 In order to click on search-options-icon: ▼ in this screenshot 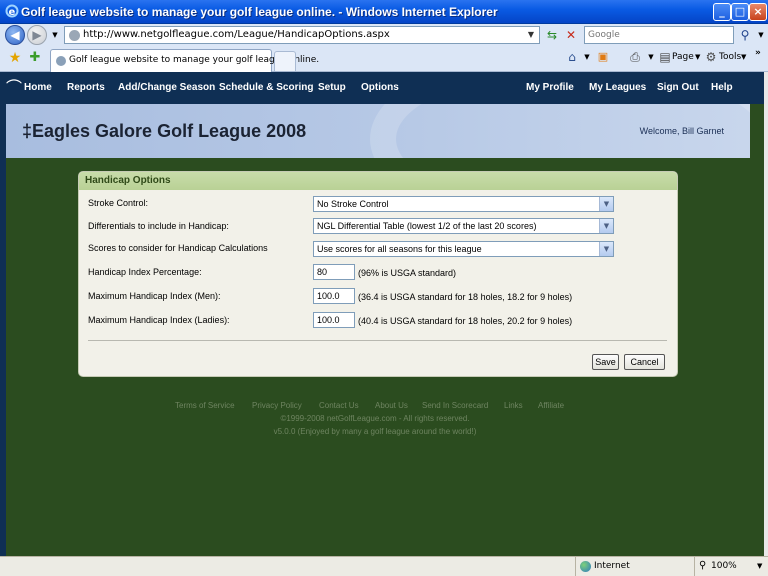, I will do `click(760, 35)`.